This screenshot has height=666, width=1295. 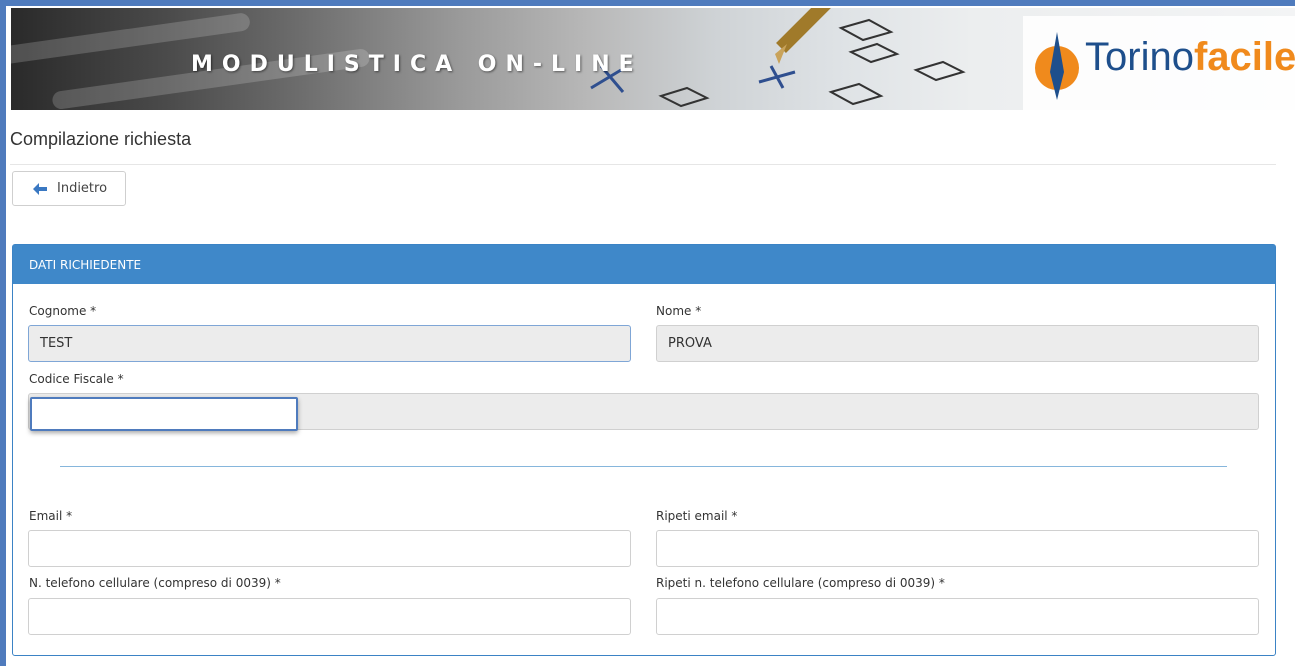 What do you see at coordinates (644, 264) in the screenshot?
I see `panel-heading: DATI RICHIEDENTE` at bounding box center [644, 264].